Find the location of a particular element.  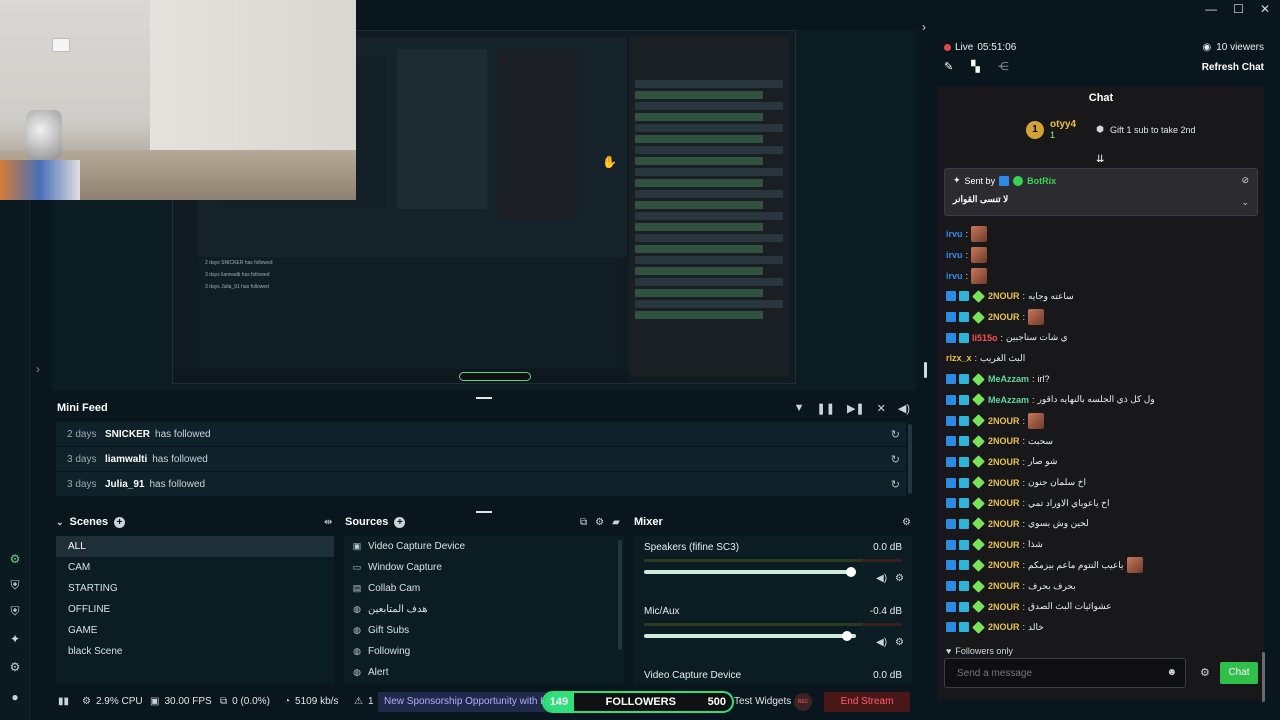

edit-icon: ✎ is located at coordinates (948, 66).